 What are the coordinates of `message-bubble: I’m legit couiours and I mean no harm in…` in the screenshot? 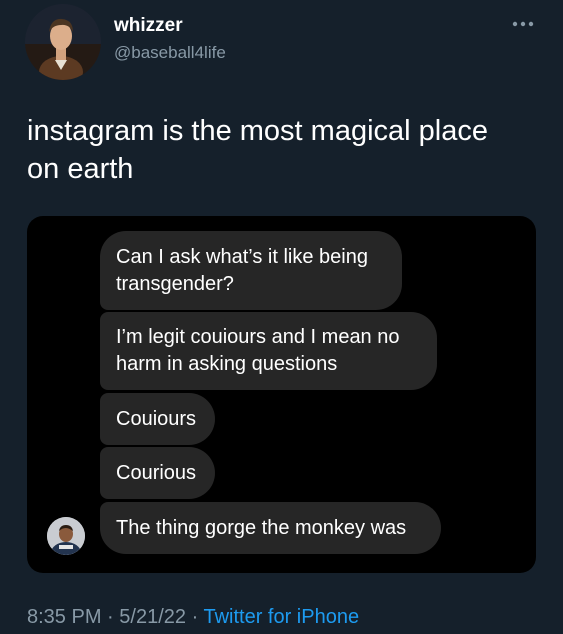 It's located at (268, 351).